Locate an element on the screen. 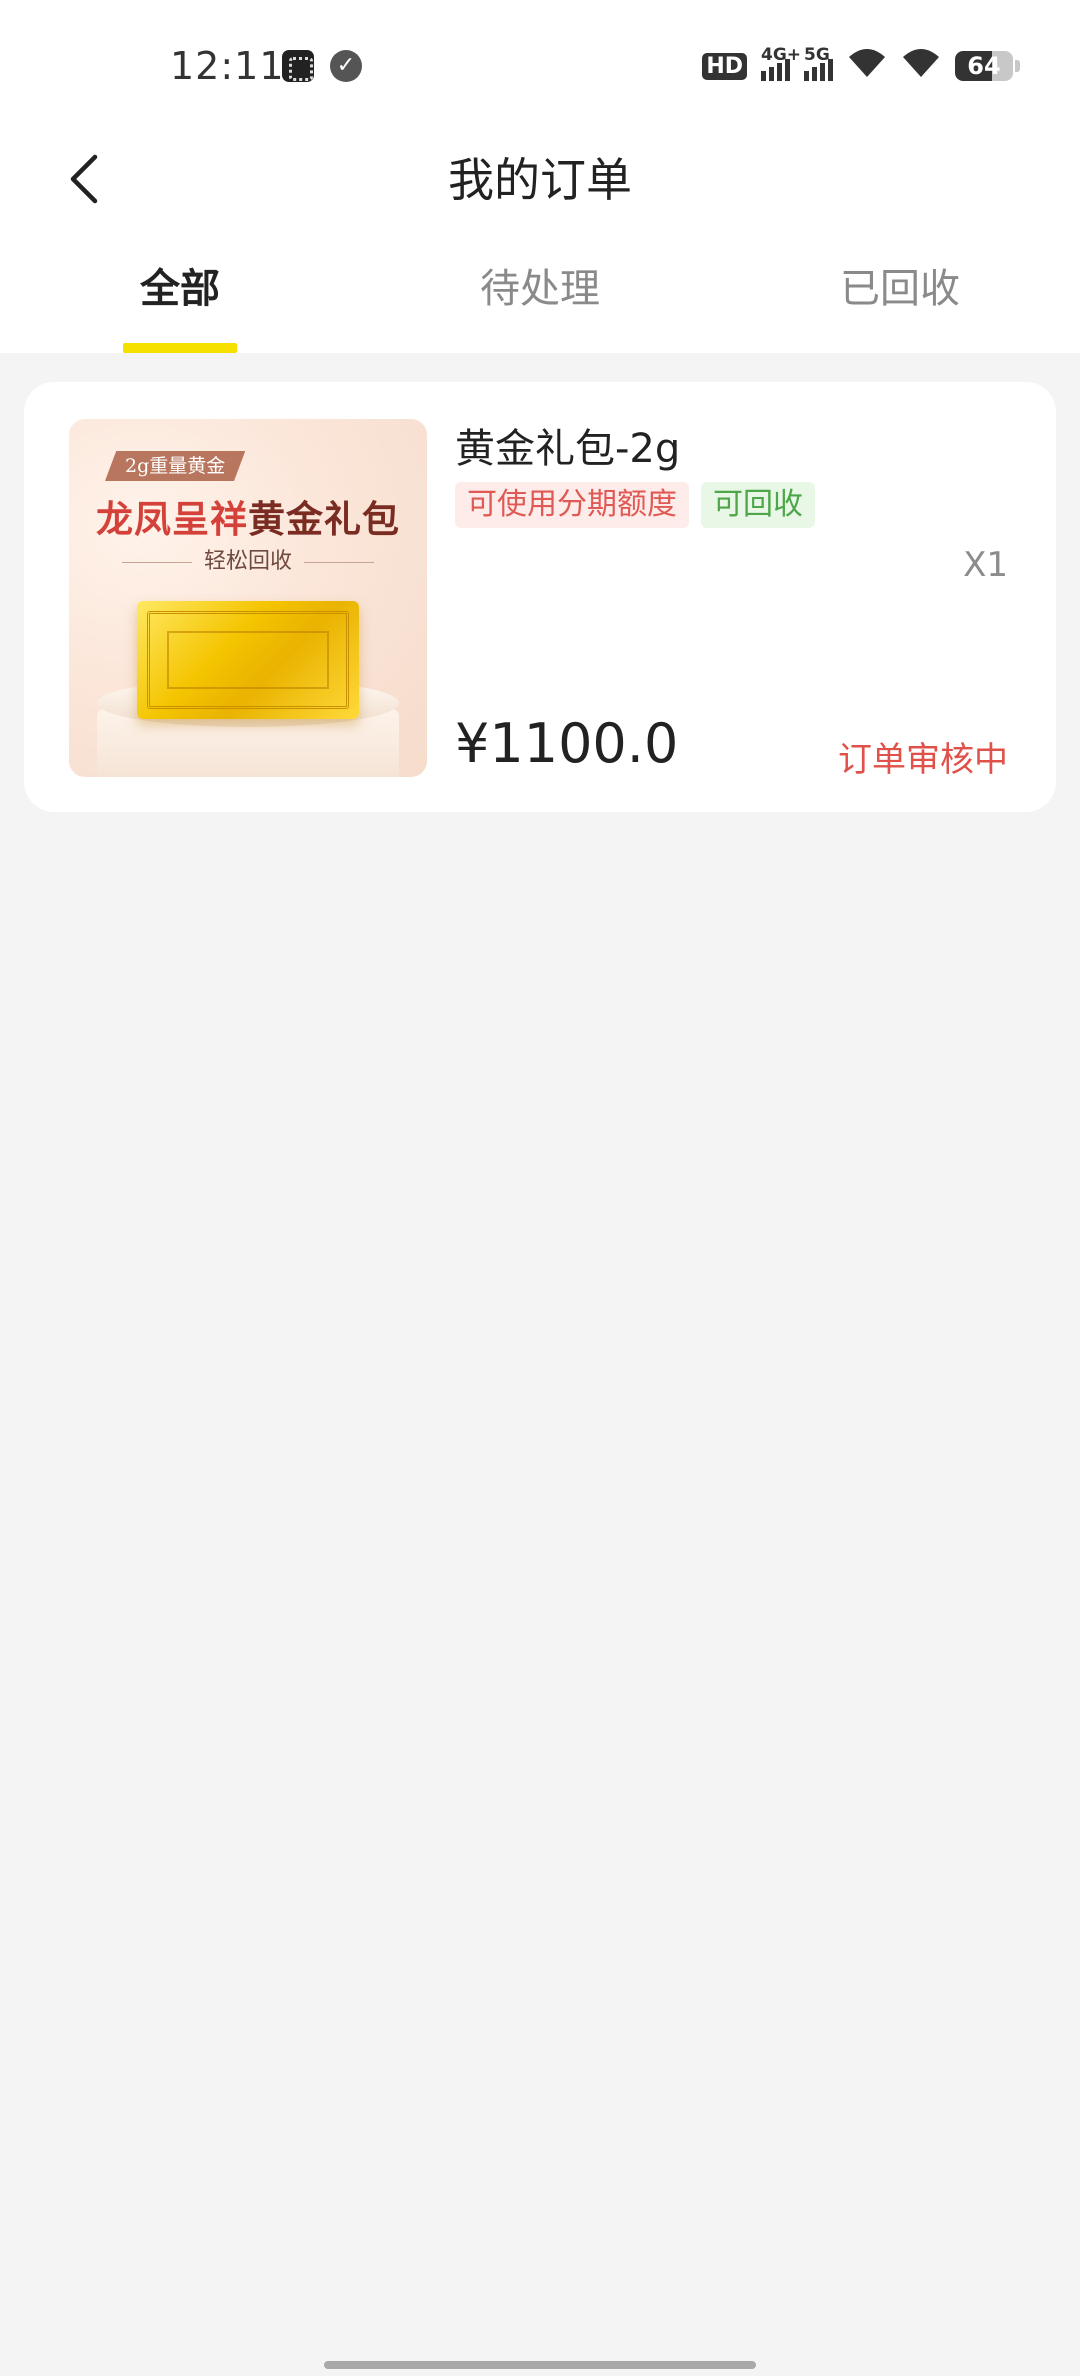 The height and width of the screenshot is (2376, 1080). check-circle-icon: ✓ is located at coordinates (346, 66).